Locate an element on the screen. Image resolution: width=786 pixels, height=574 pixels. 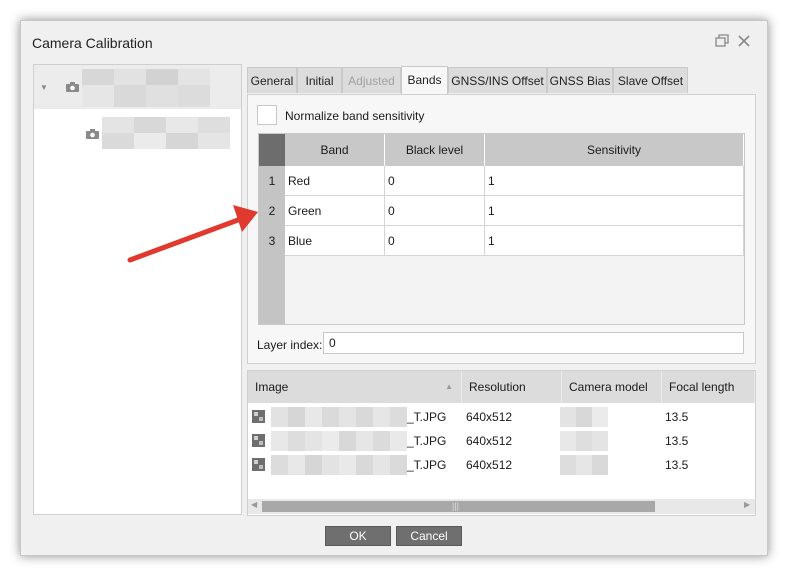
column-header-resolution: Resolution is located at coordinates (512, 387).